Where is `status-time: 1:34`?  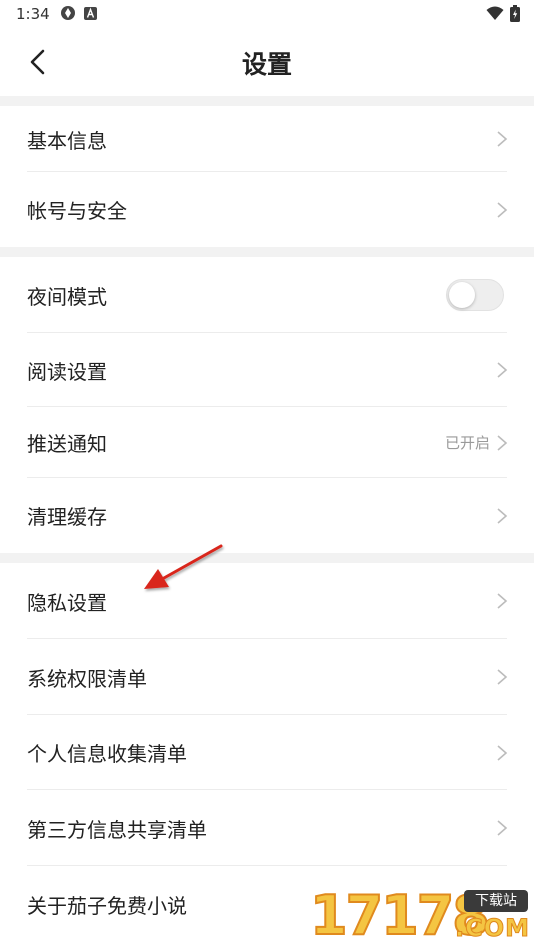 status-time: 1:34 is located at coordinates (33, 14).